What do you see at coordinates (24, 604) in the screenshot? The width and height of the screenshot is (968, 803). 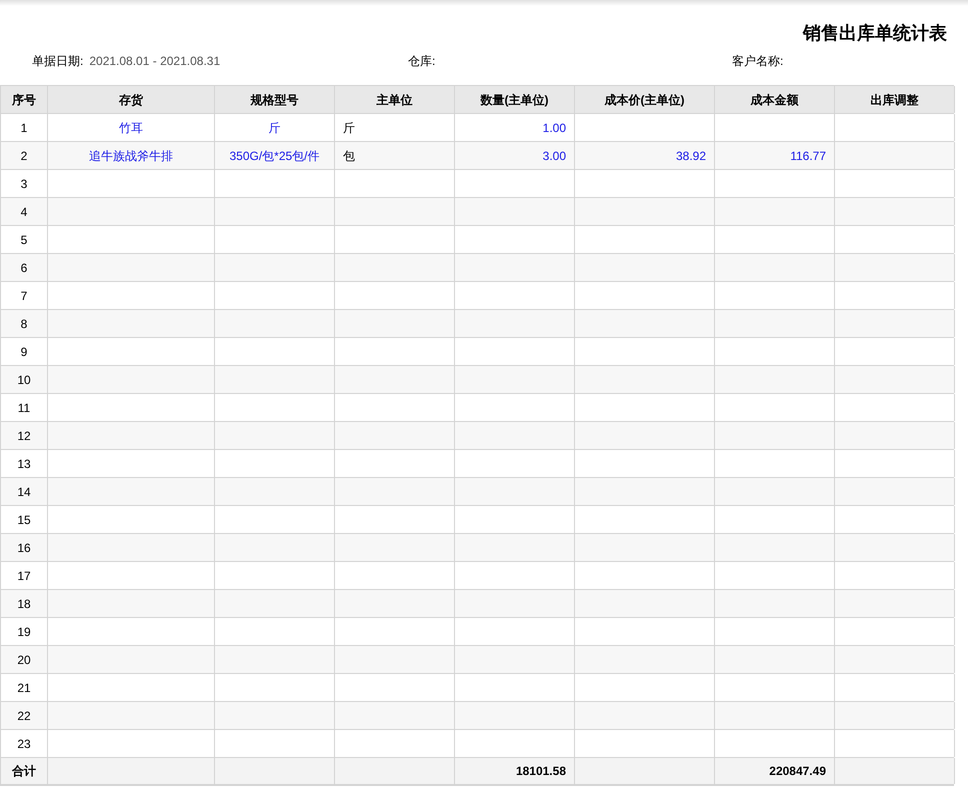 I see `table-cell-text: 18` at bounding box center [24, 604].